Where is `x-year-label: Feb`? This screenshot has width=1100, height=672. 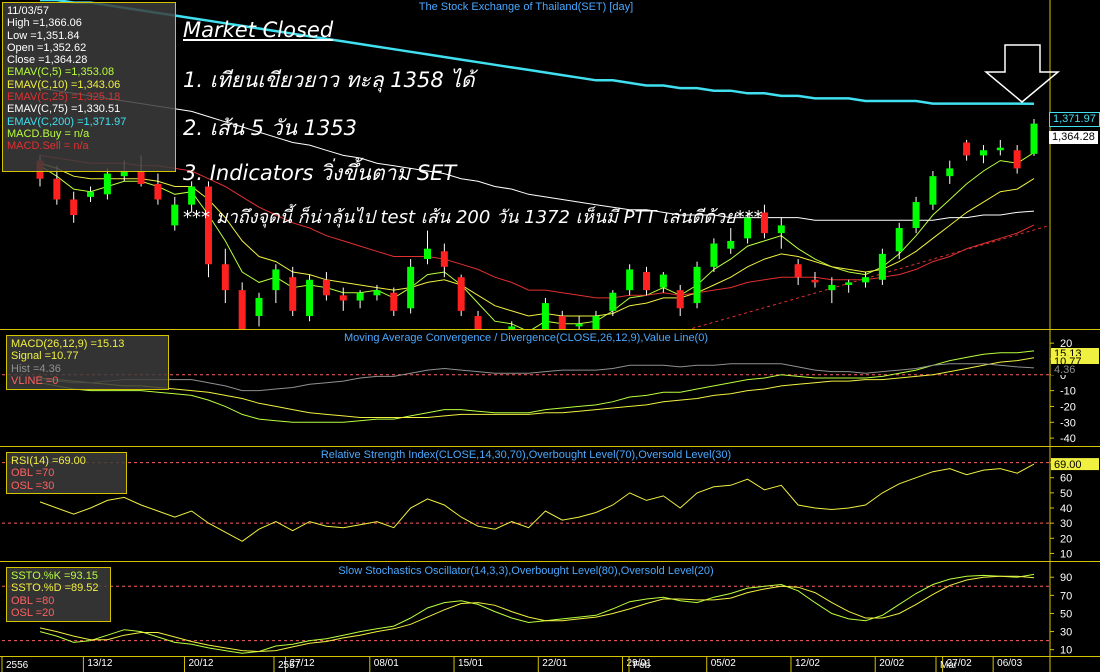 x-year-label: Feb is located at coordinates (642, 665).